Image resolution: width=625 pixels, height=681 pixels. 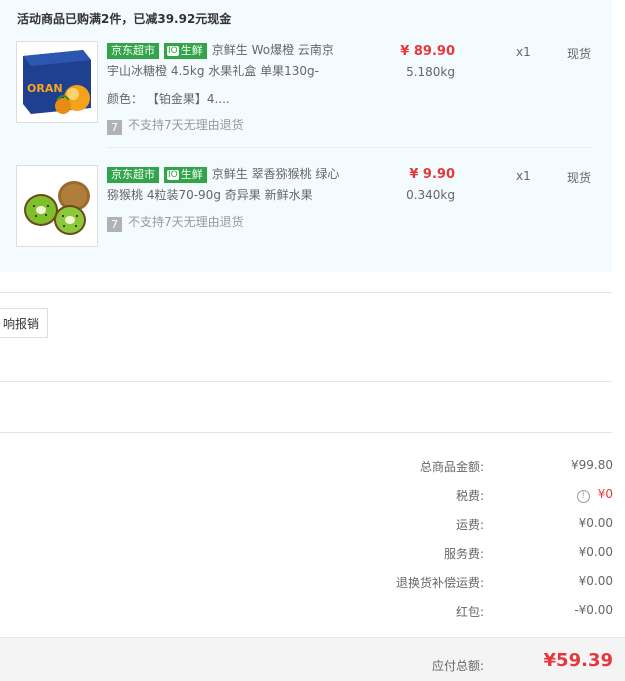 What do you see at coordinates (432, 174) in the screenshot?
I see `product-price: ¥ 9.90` at bounding box center [432, 174].